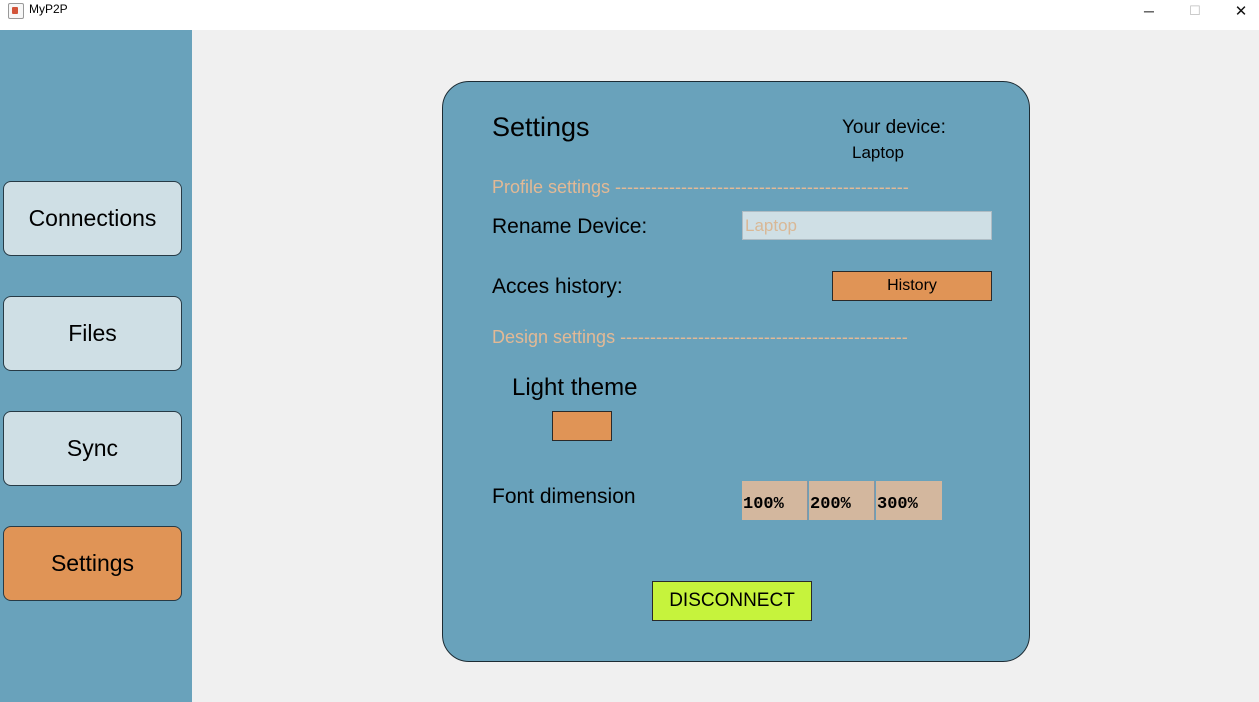  Describe the element at coordinates (575, 387) in the screenshot. I see `light-theme-label: Light theme` at that location.